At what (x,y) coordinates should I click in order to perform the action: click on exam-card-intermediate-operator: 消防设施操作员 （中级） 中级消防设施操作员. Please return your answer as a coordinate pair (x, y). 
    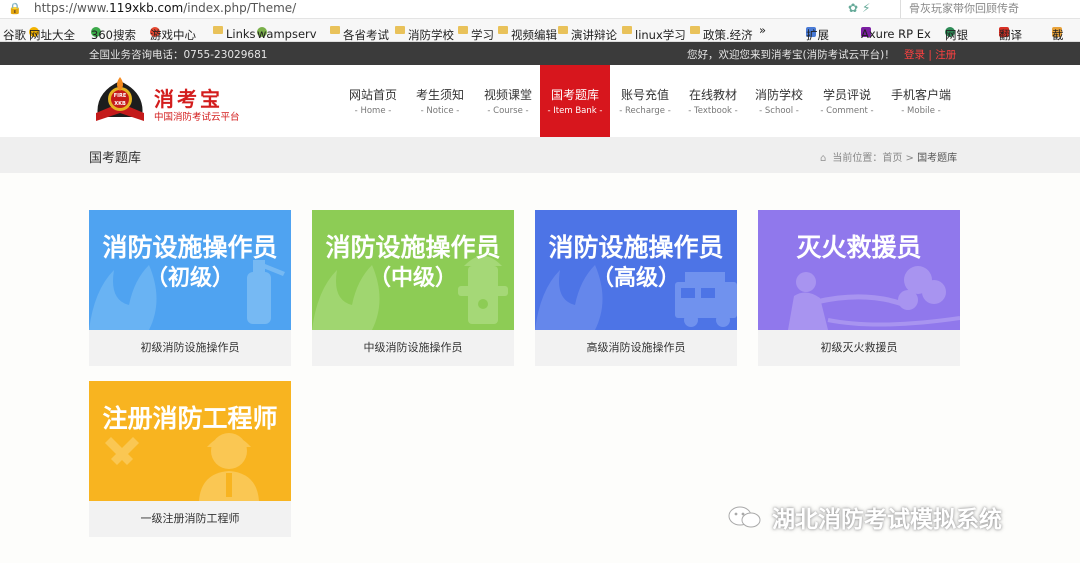
    Looking at the image, I should click on (413, 288).